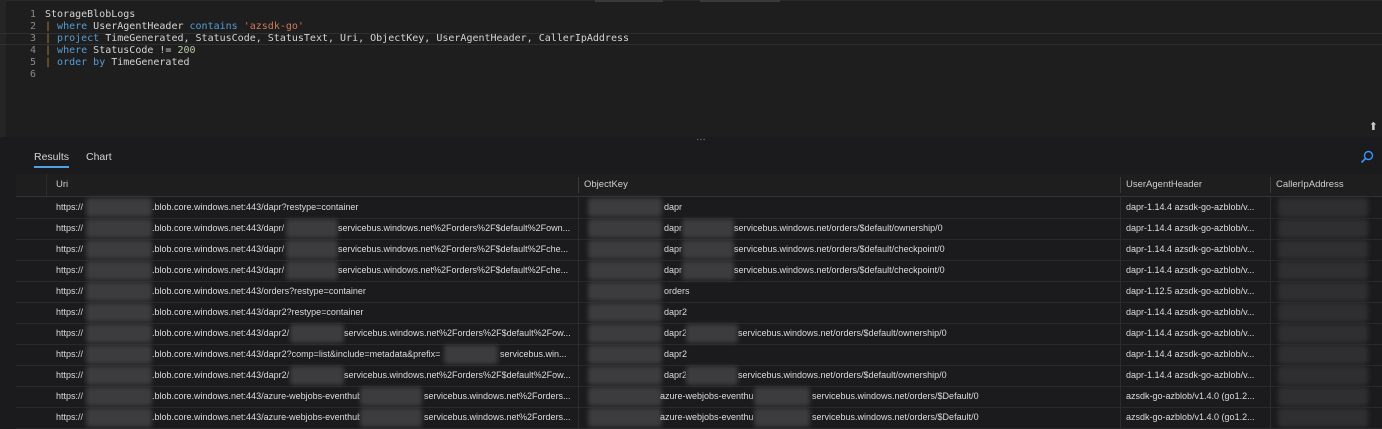 This screenshot has height=429, width=1382. I want to click on code-text: StorageBlobLogs, so click(90, 15).